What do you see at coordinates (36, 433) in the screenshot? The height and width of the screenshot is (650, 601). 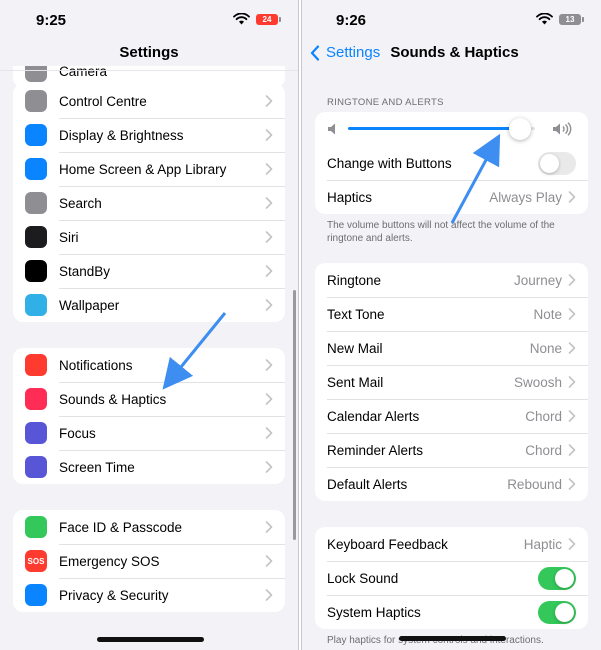 I see `focus-icon` at bounding box center [36, 433].